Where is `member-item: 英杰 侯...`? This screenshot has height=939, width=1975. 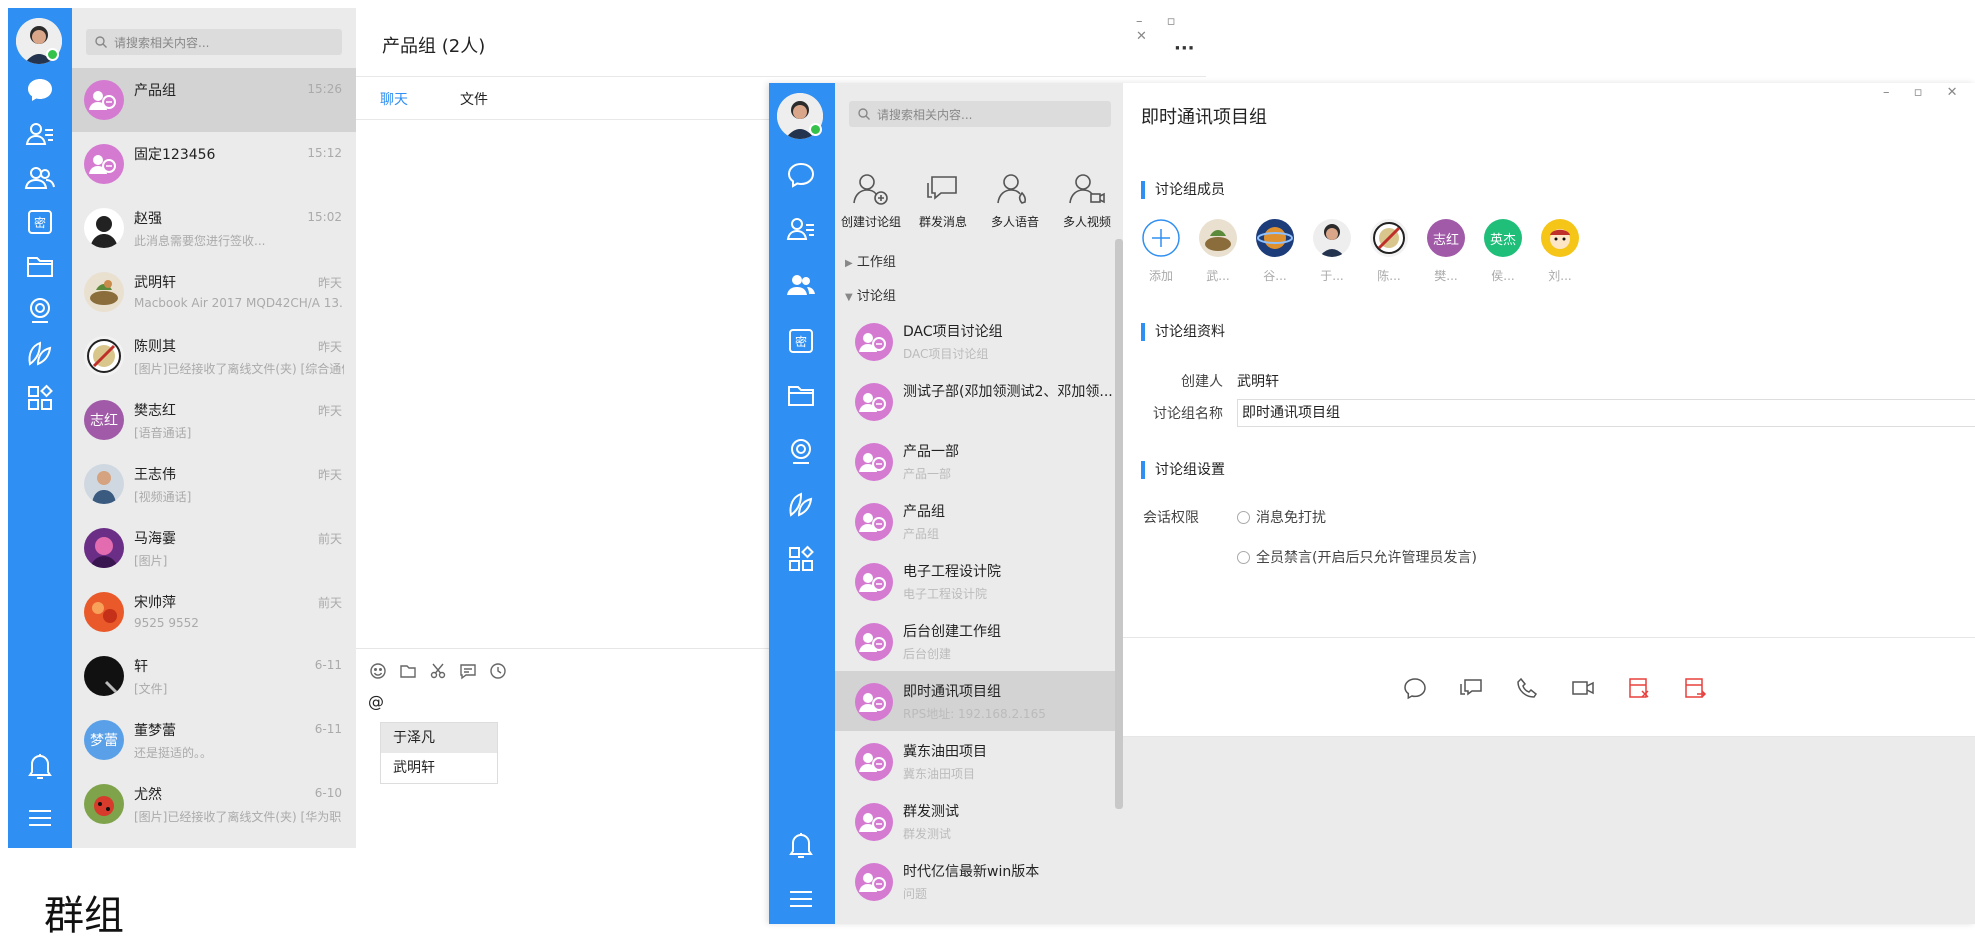 member-item: 英杰 侯... is located at coordinates (1503, 251).